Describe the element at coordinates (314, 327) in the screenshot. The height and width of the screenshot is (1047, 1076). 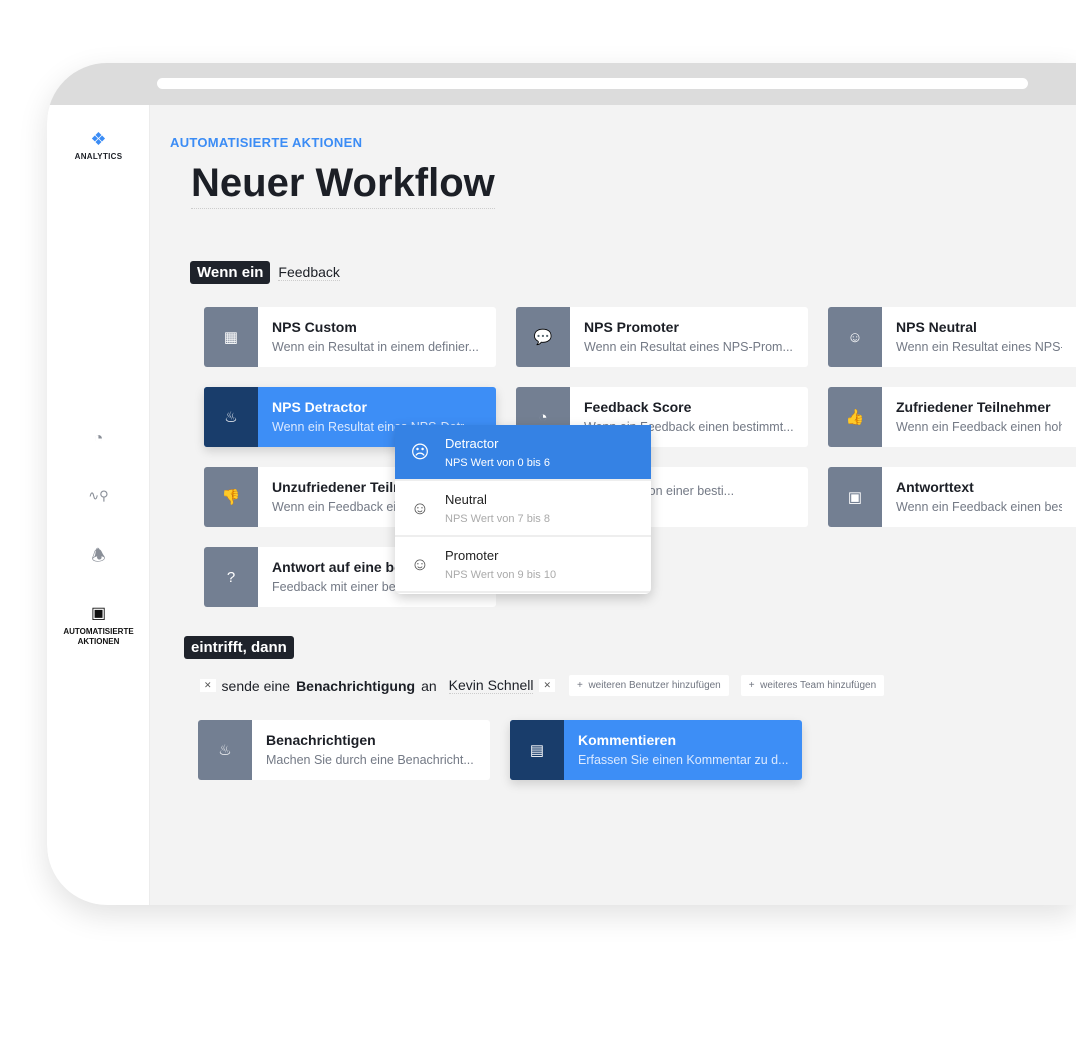
I see `card-title: NPS Custom` at that location.